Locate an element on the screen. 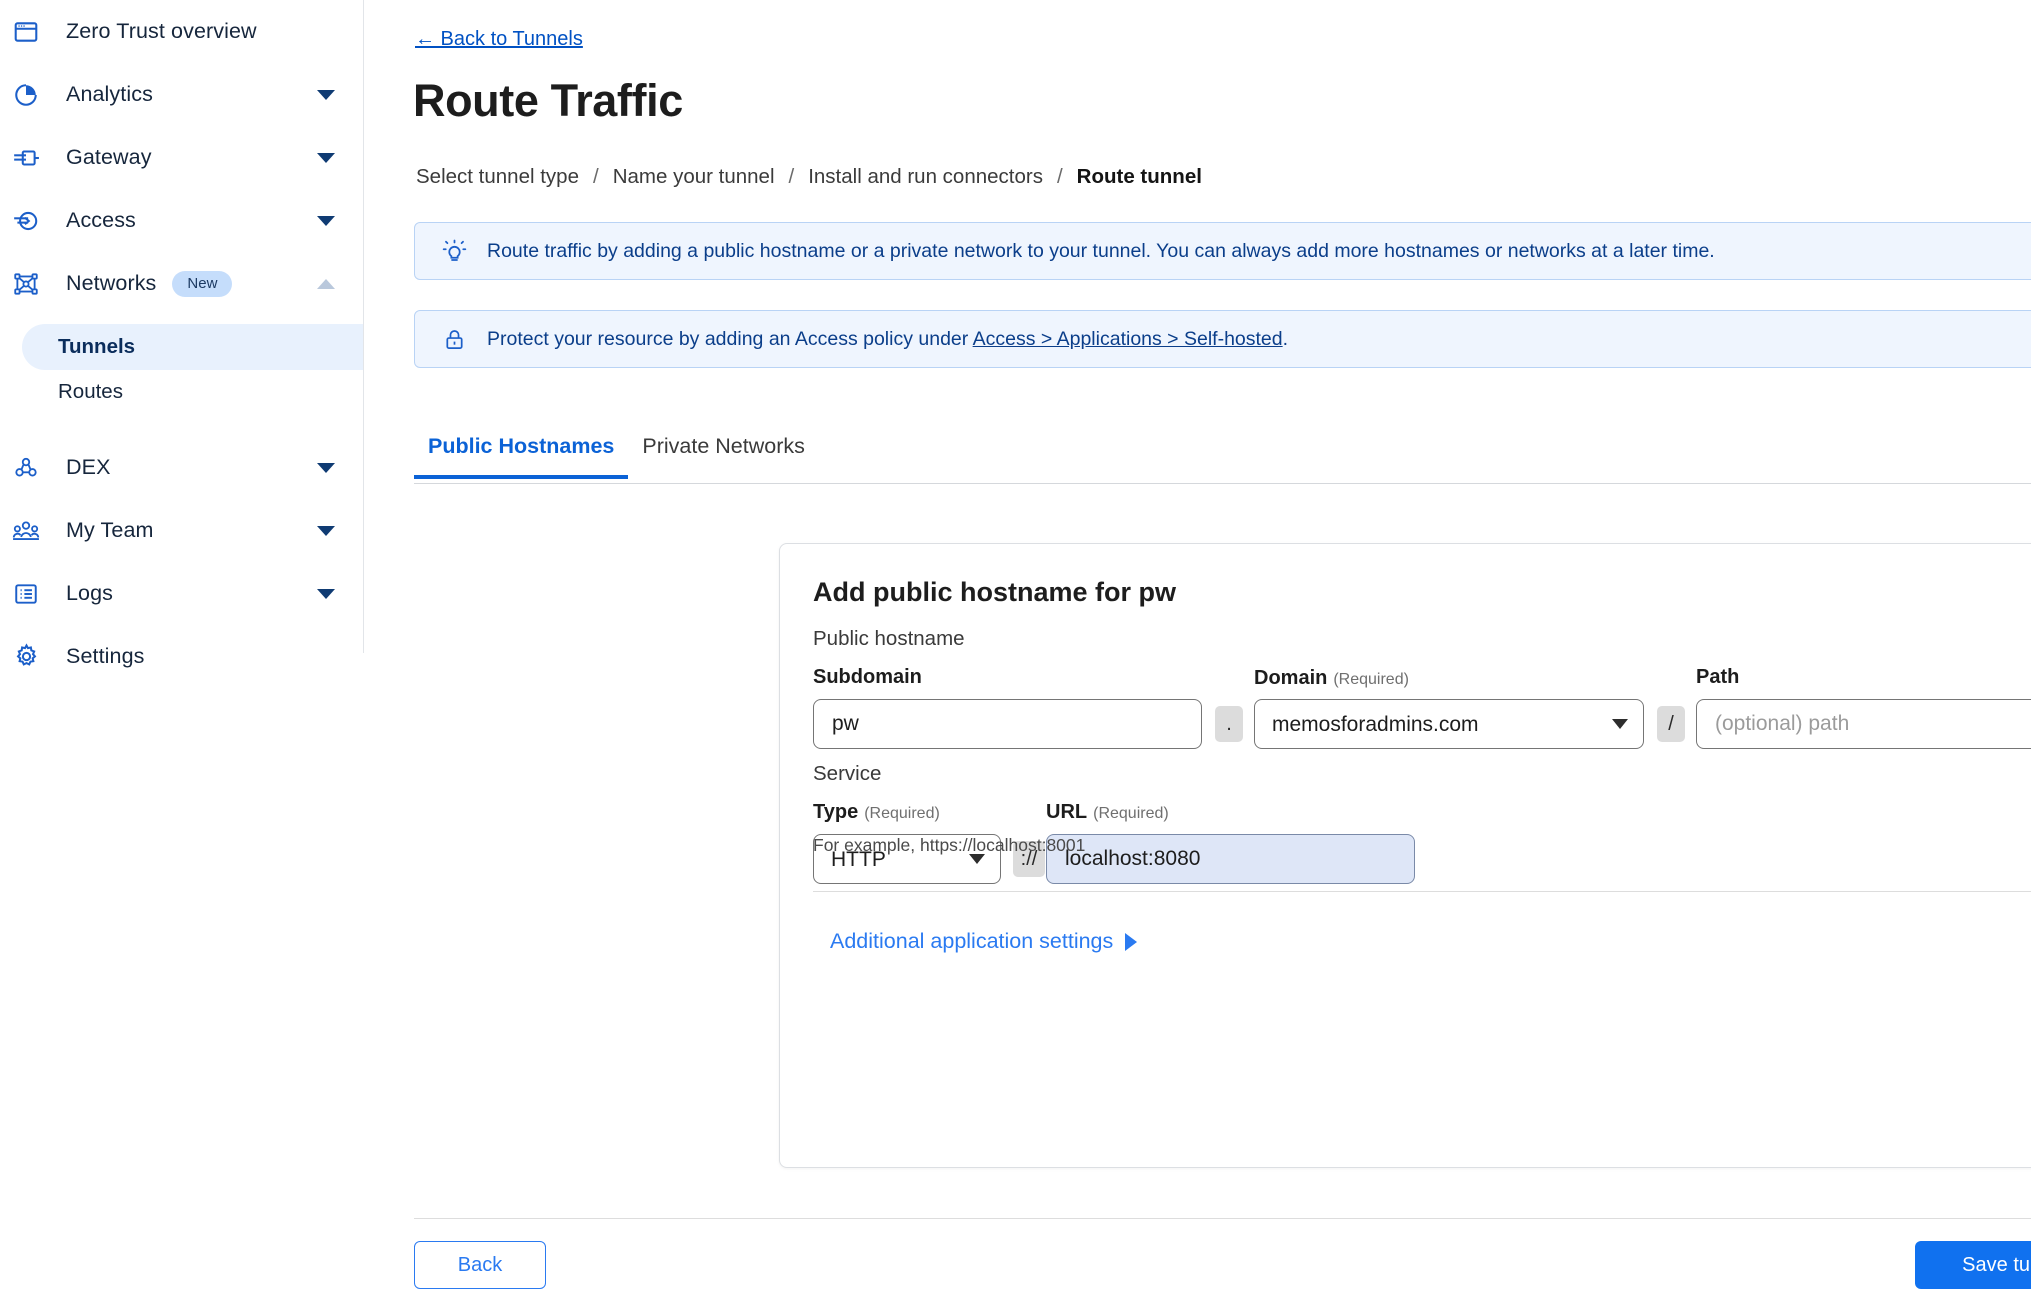  domain-label: Domain (Required) is located at coordinates (1331, 678).